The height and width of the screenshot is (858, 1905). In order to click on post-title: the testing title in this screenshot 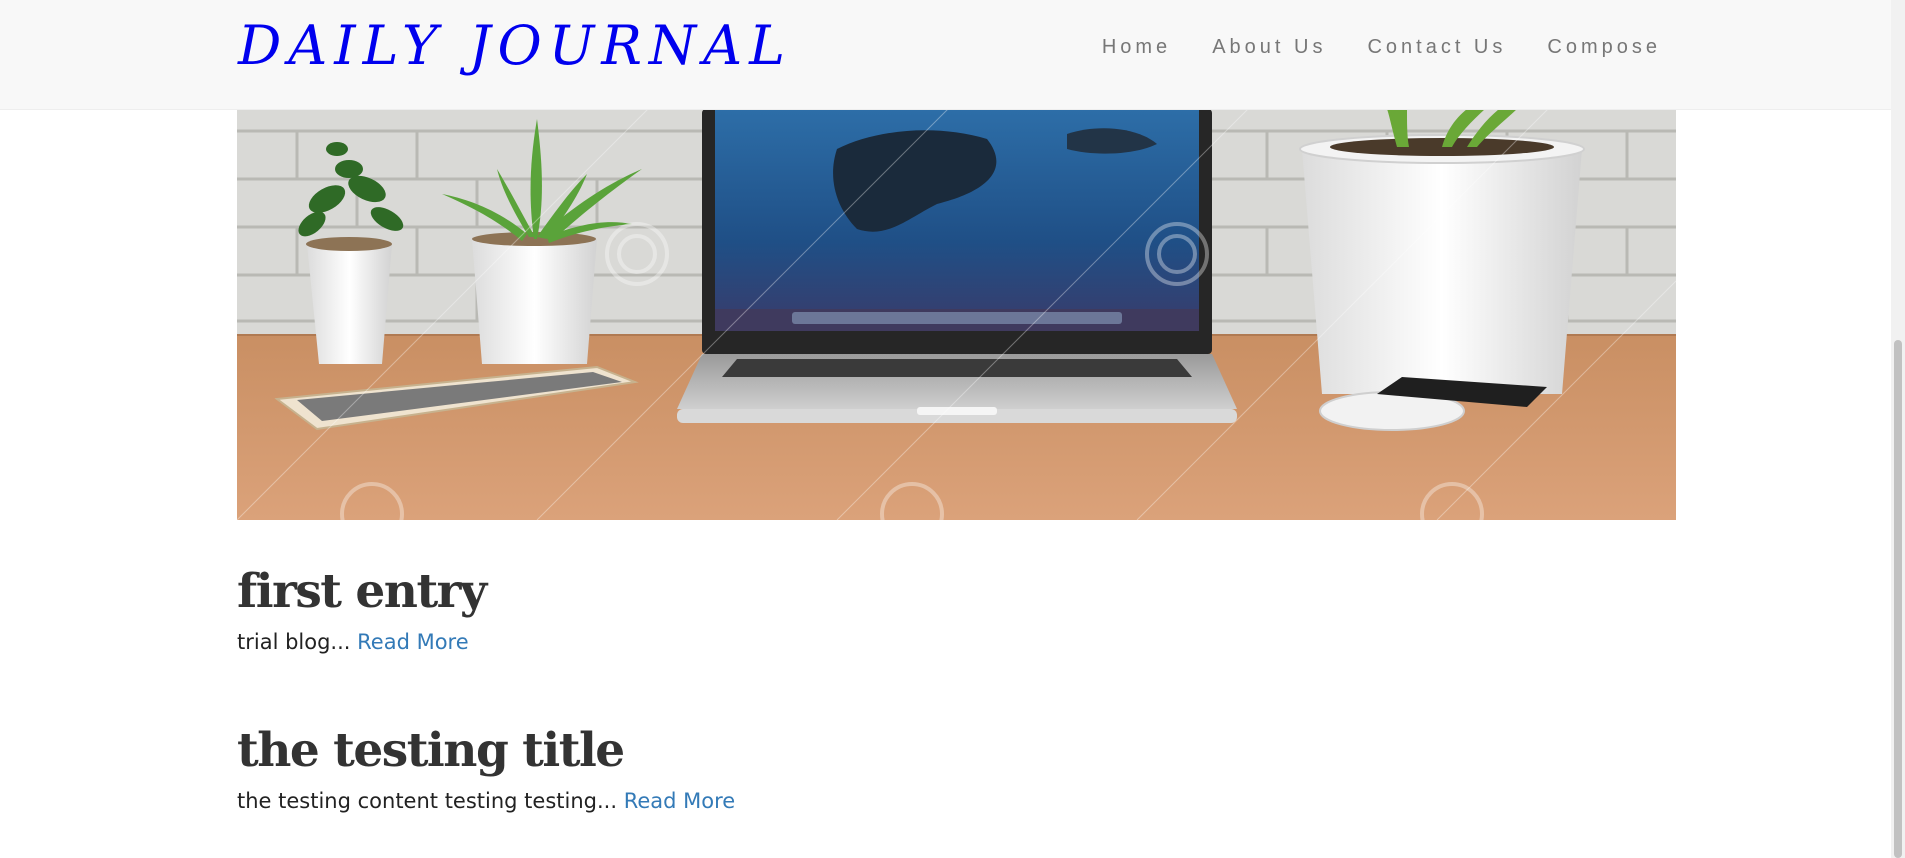, I will do `click(431, 750)`.